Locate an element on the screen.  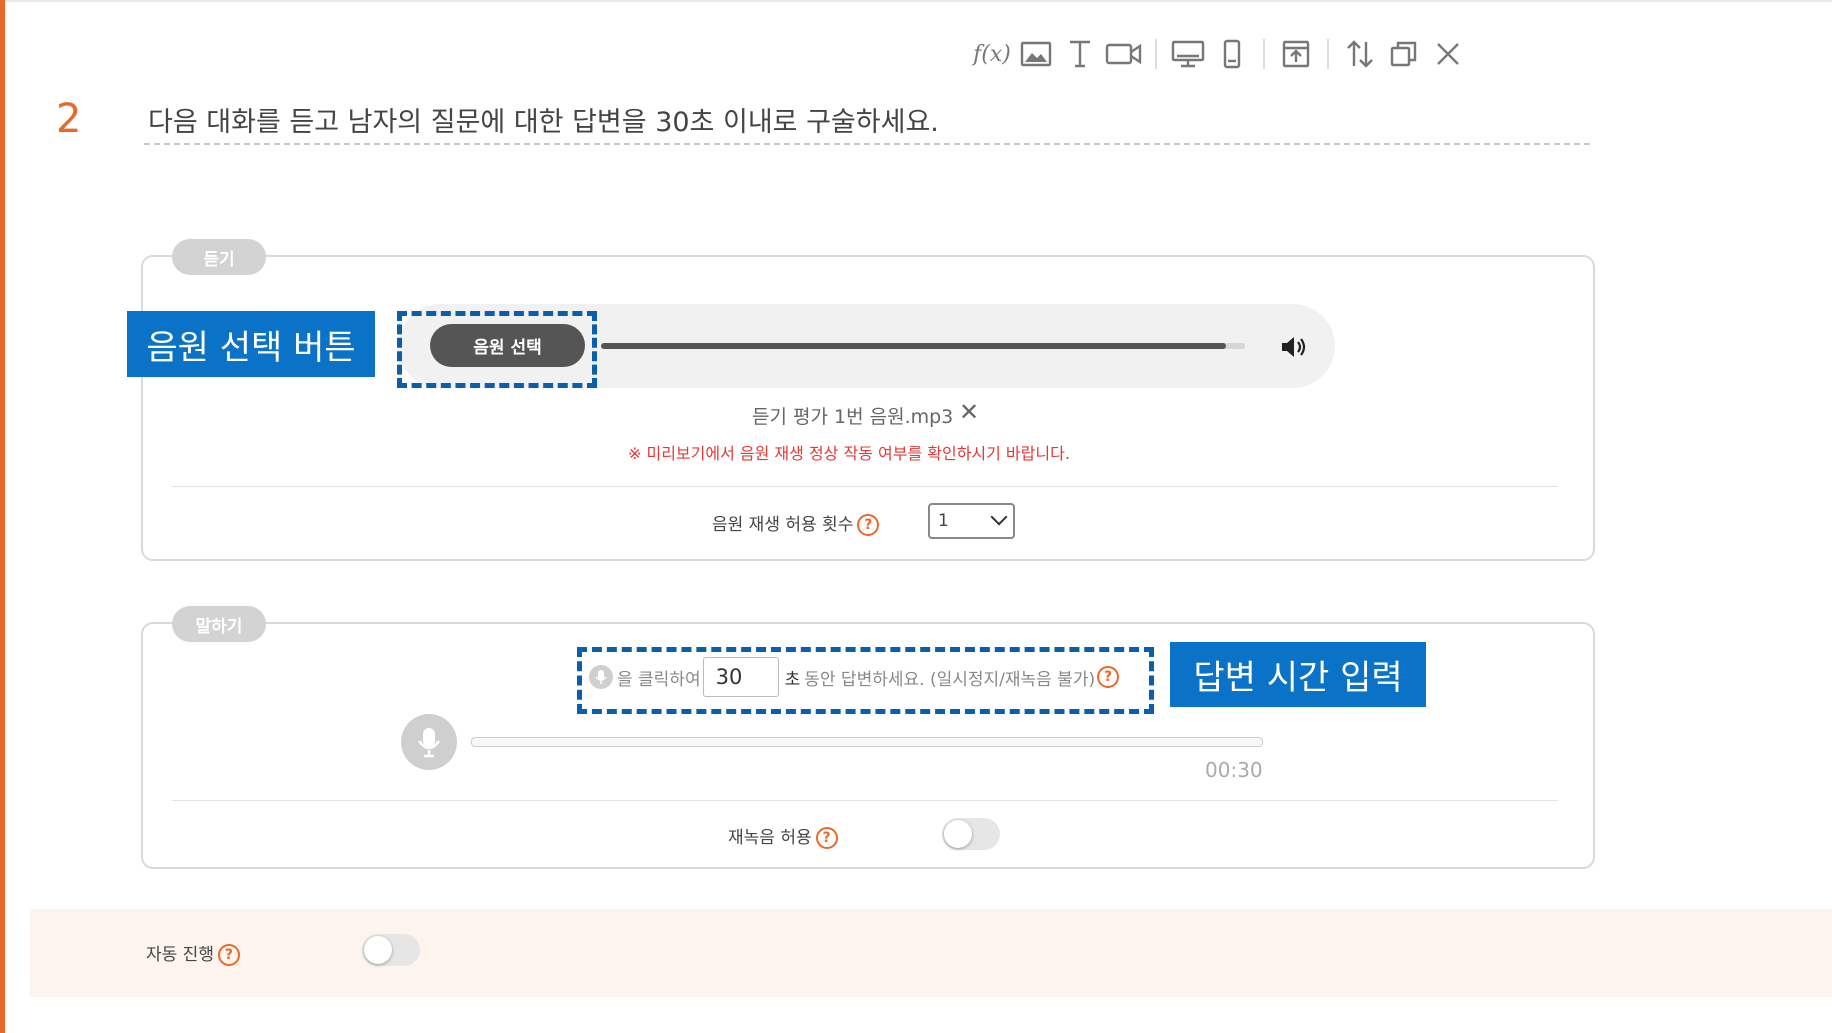
speaking-tag: 말하기 is located at coordinates (219, 624).